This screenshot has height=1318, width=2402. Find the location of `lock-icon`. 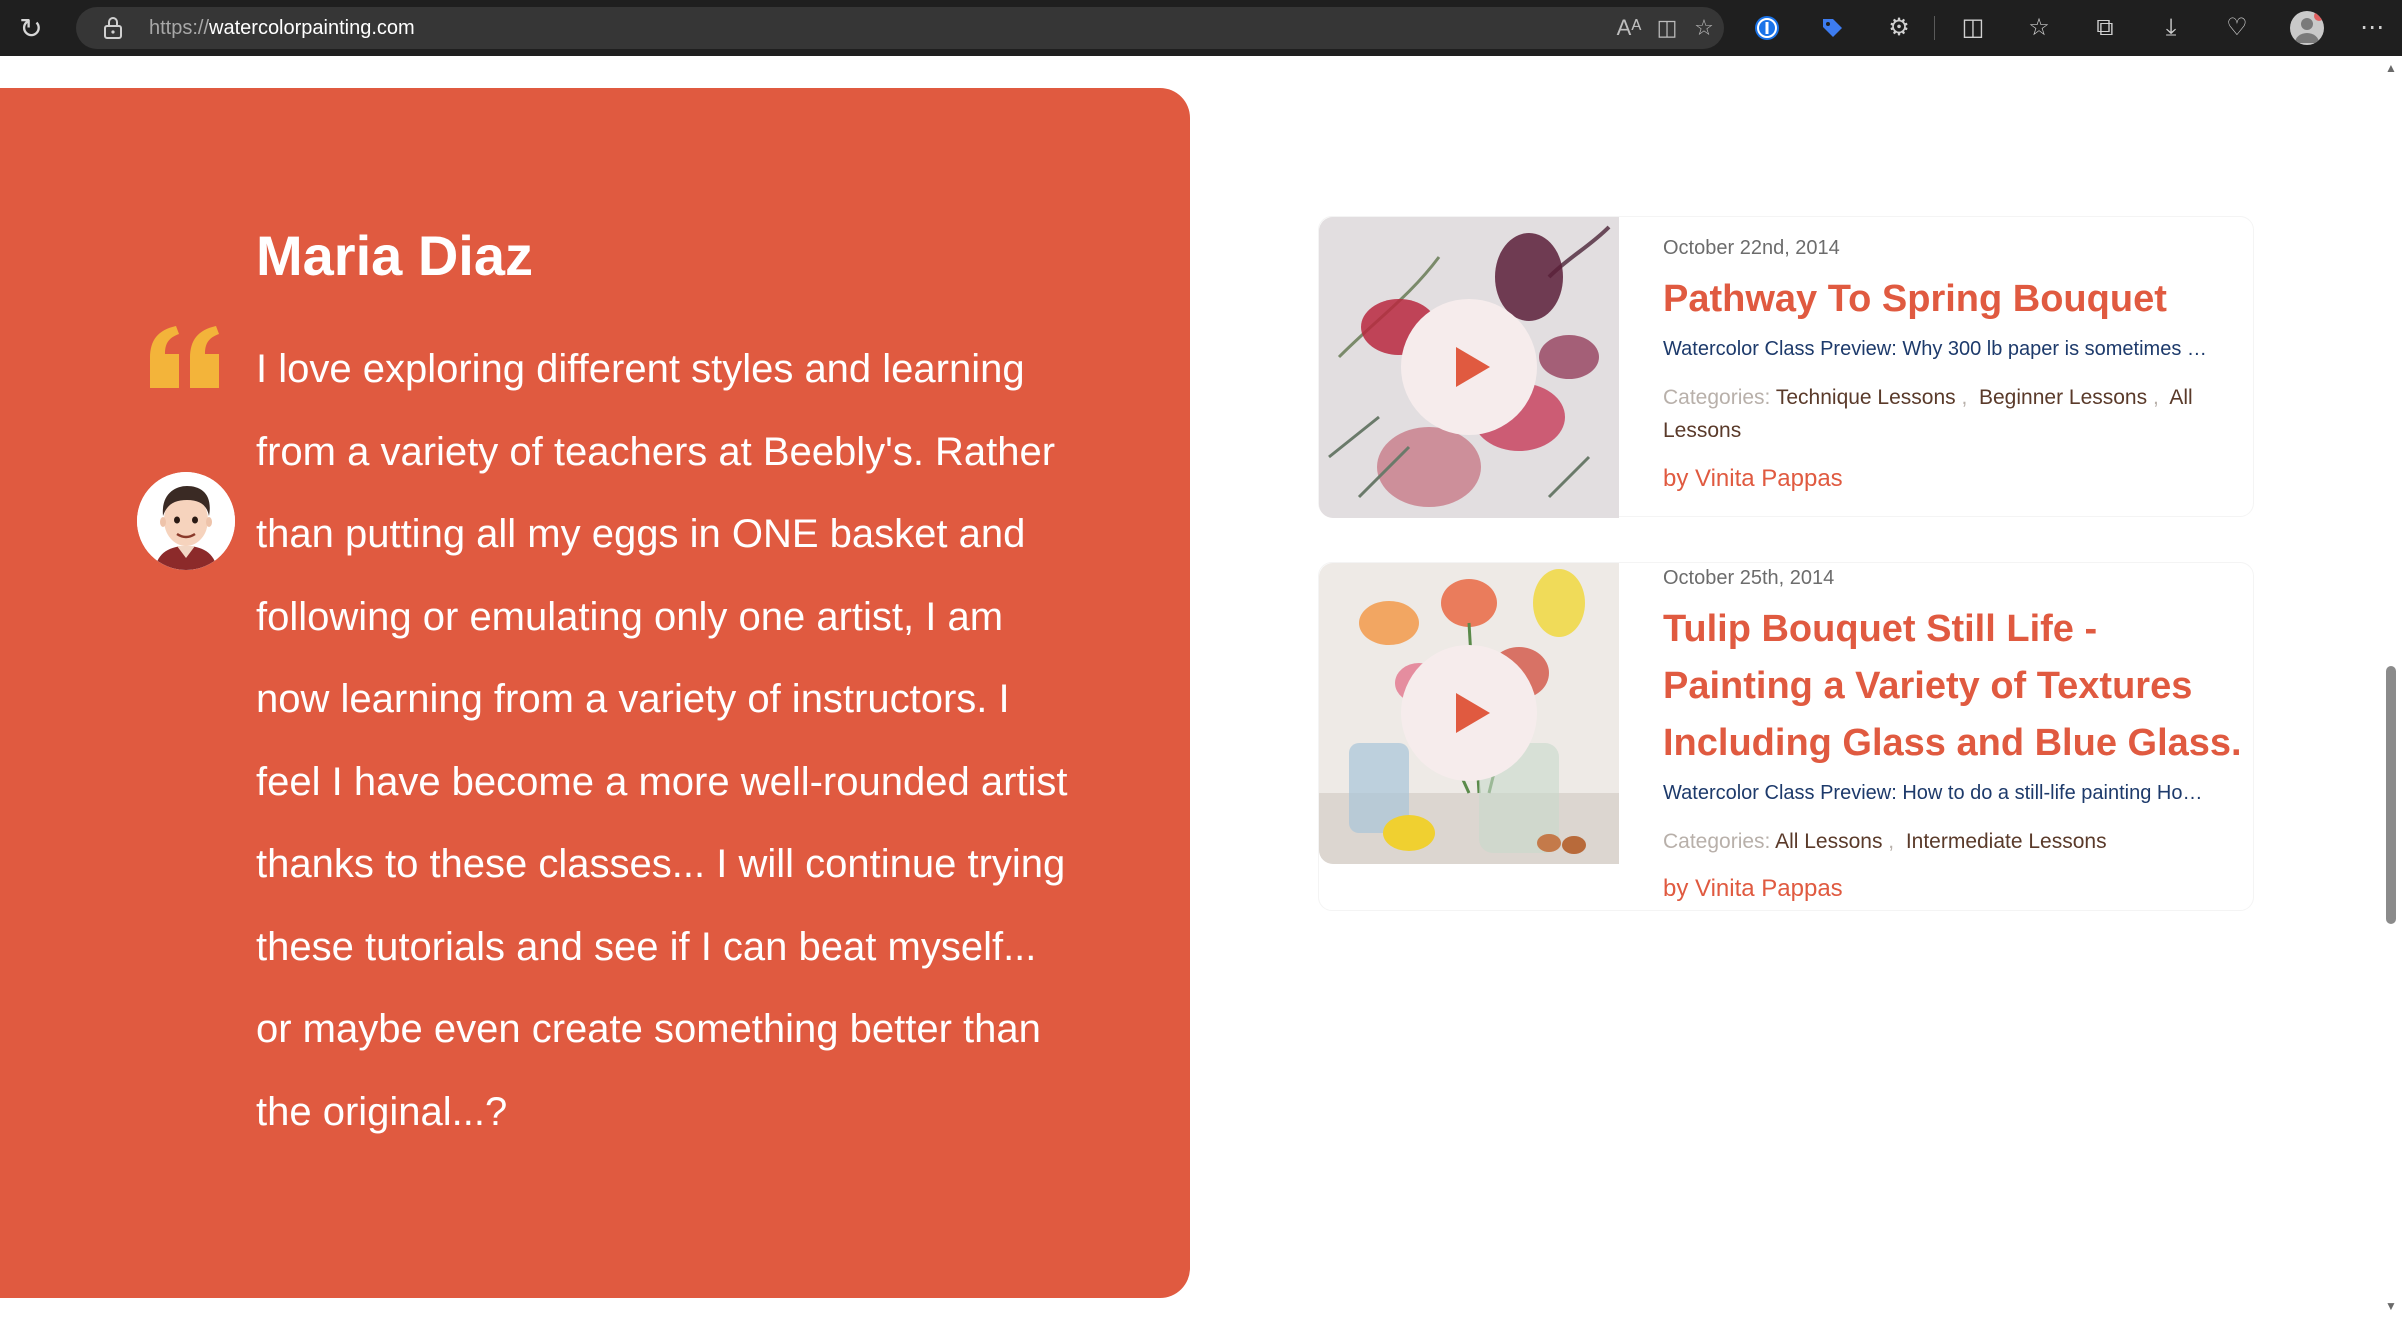

lock-icon is located at coordinates (113, 28).